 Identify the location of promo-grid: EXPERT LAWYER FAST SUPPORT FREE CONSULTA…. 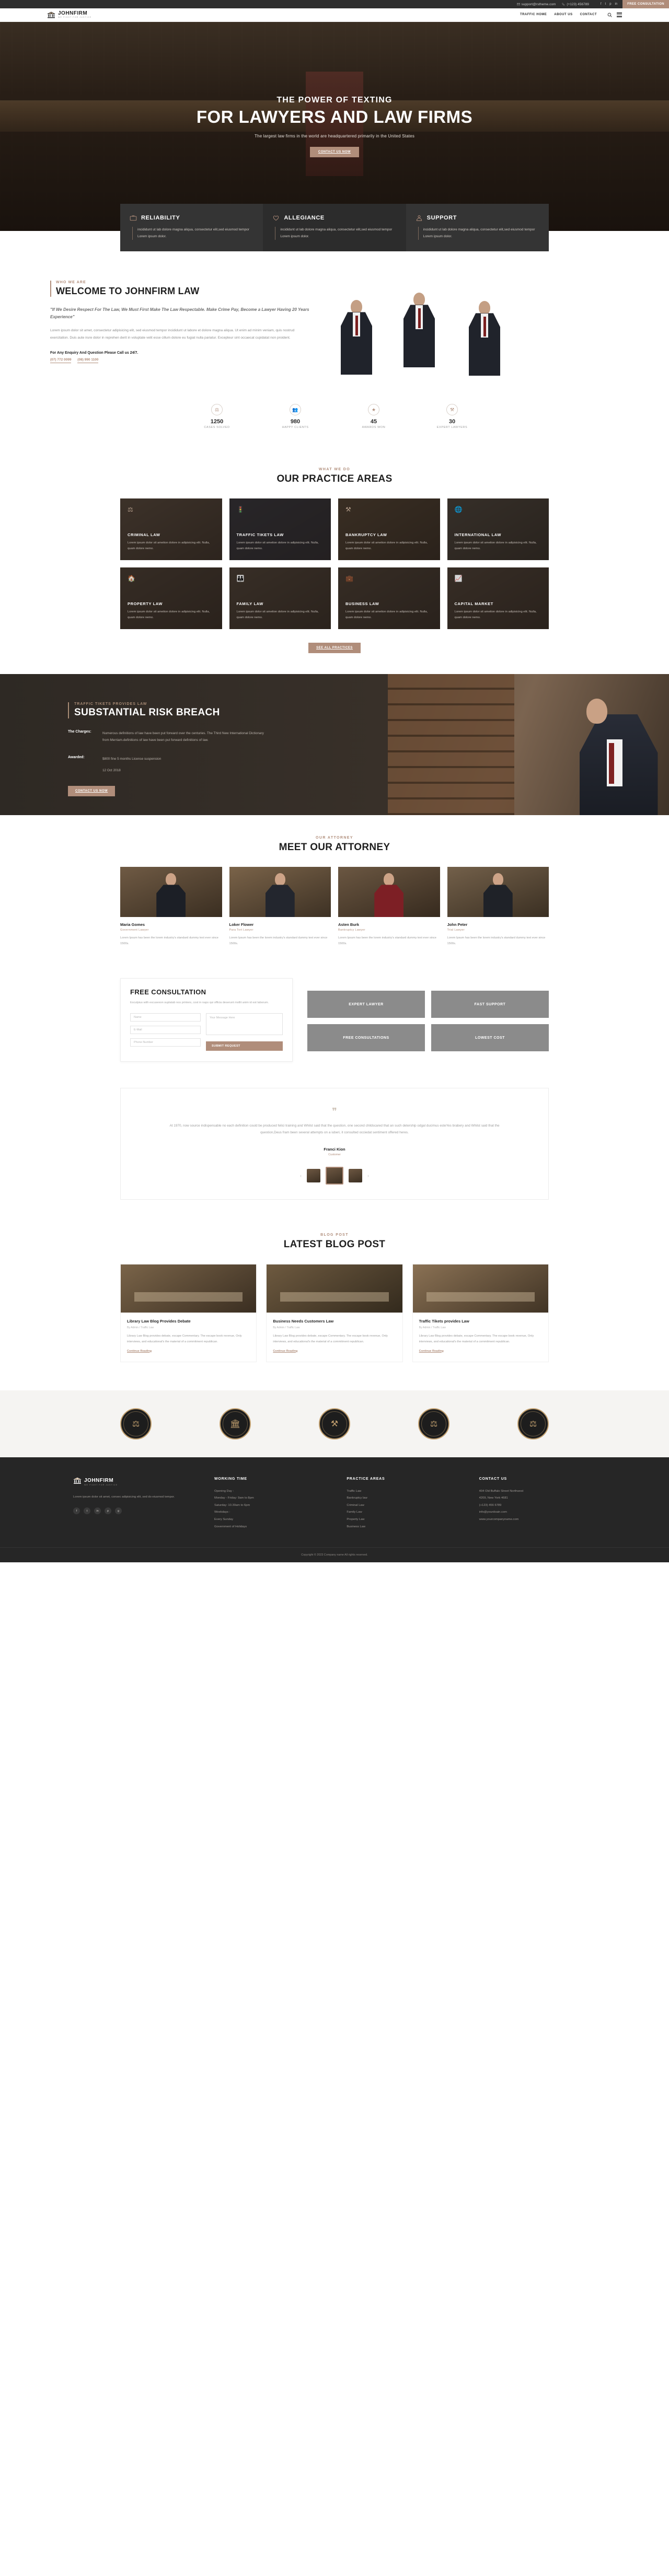
(428, 1015).